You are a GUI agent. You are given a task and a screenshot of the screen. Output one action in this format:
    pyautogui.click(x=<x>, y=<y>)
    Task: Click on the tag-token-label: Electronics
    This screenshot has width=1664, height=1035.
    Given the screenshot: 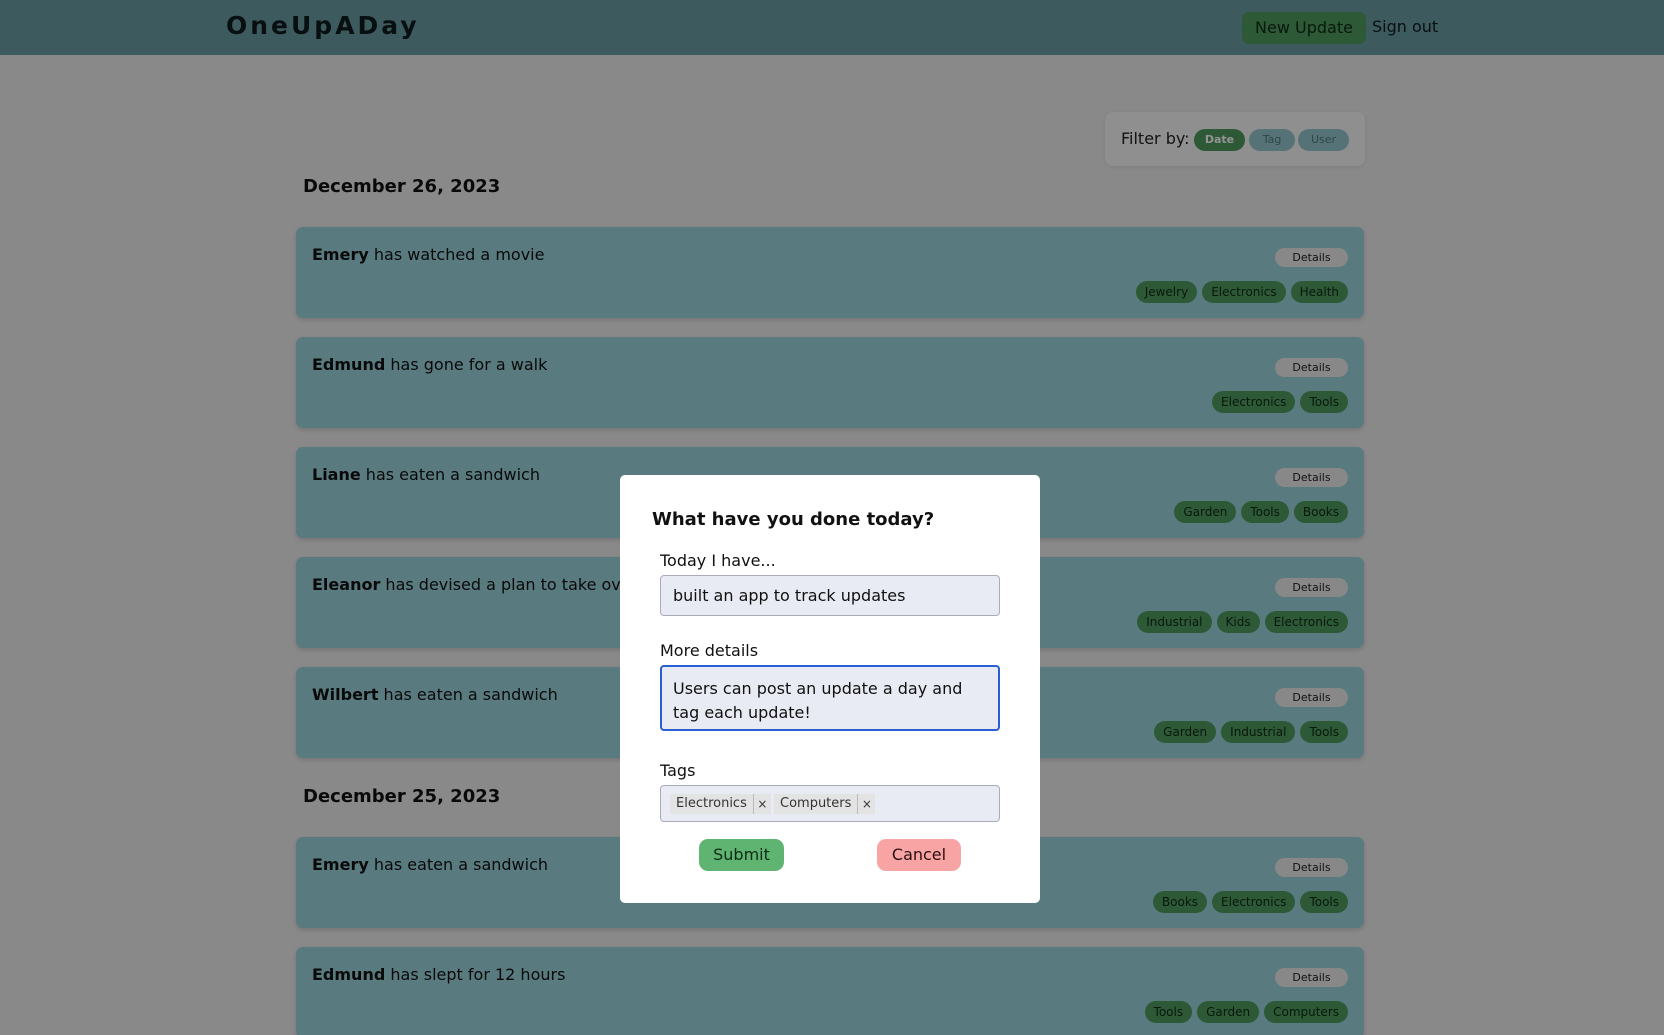 What is the action you would take?
    pyautogui.click(x=711, y=803)
    